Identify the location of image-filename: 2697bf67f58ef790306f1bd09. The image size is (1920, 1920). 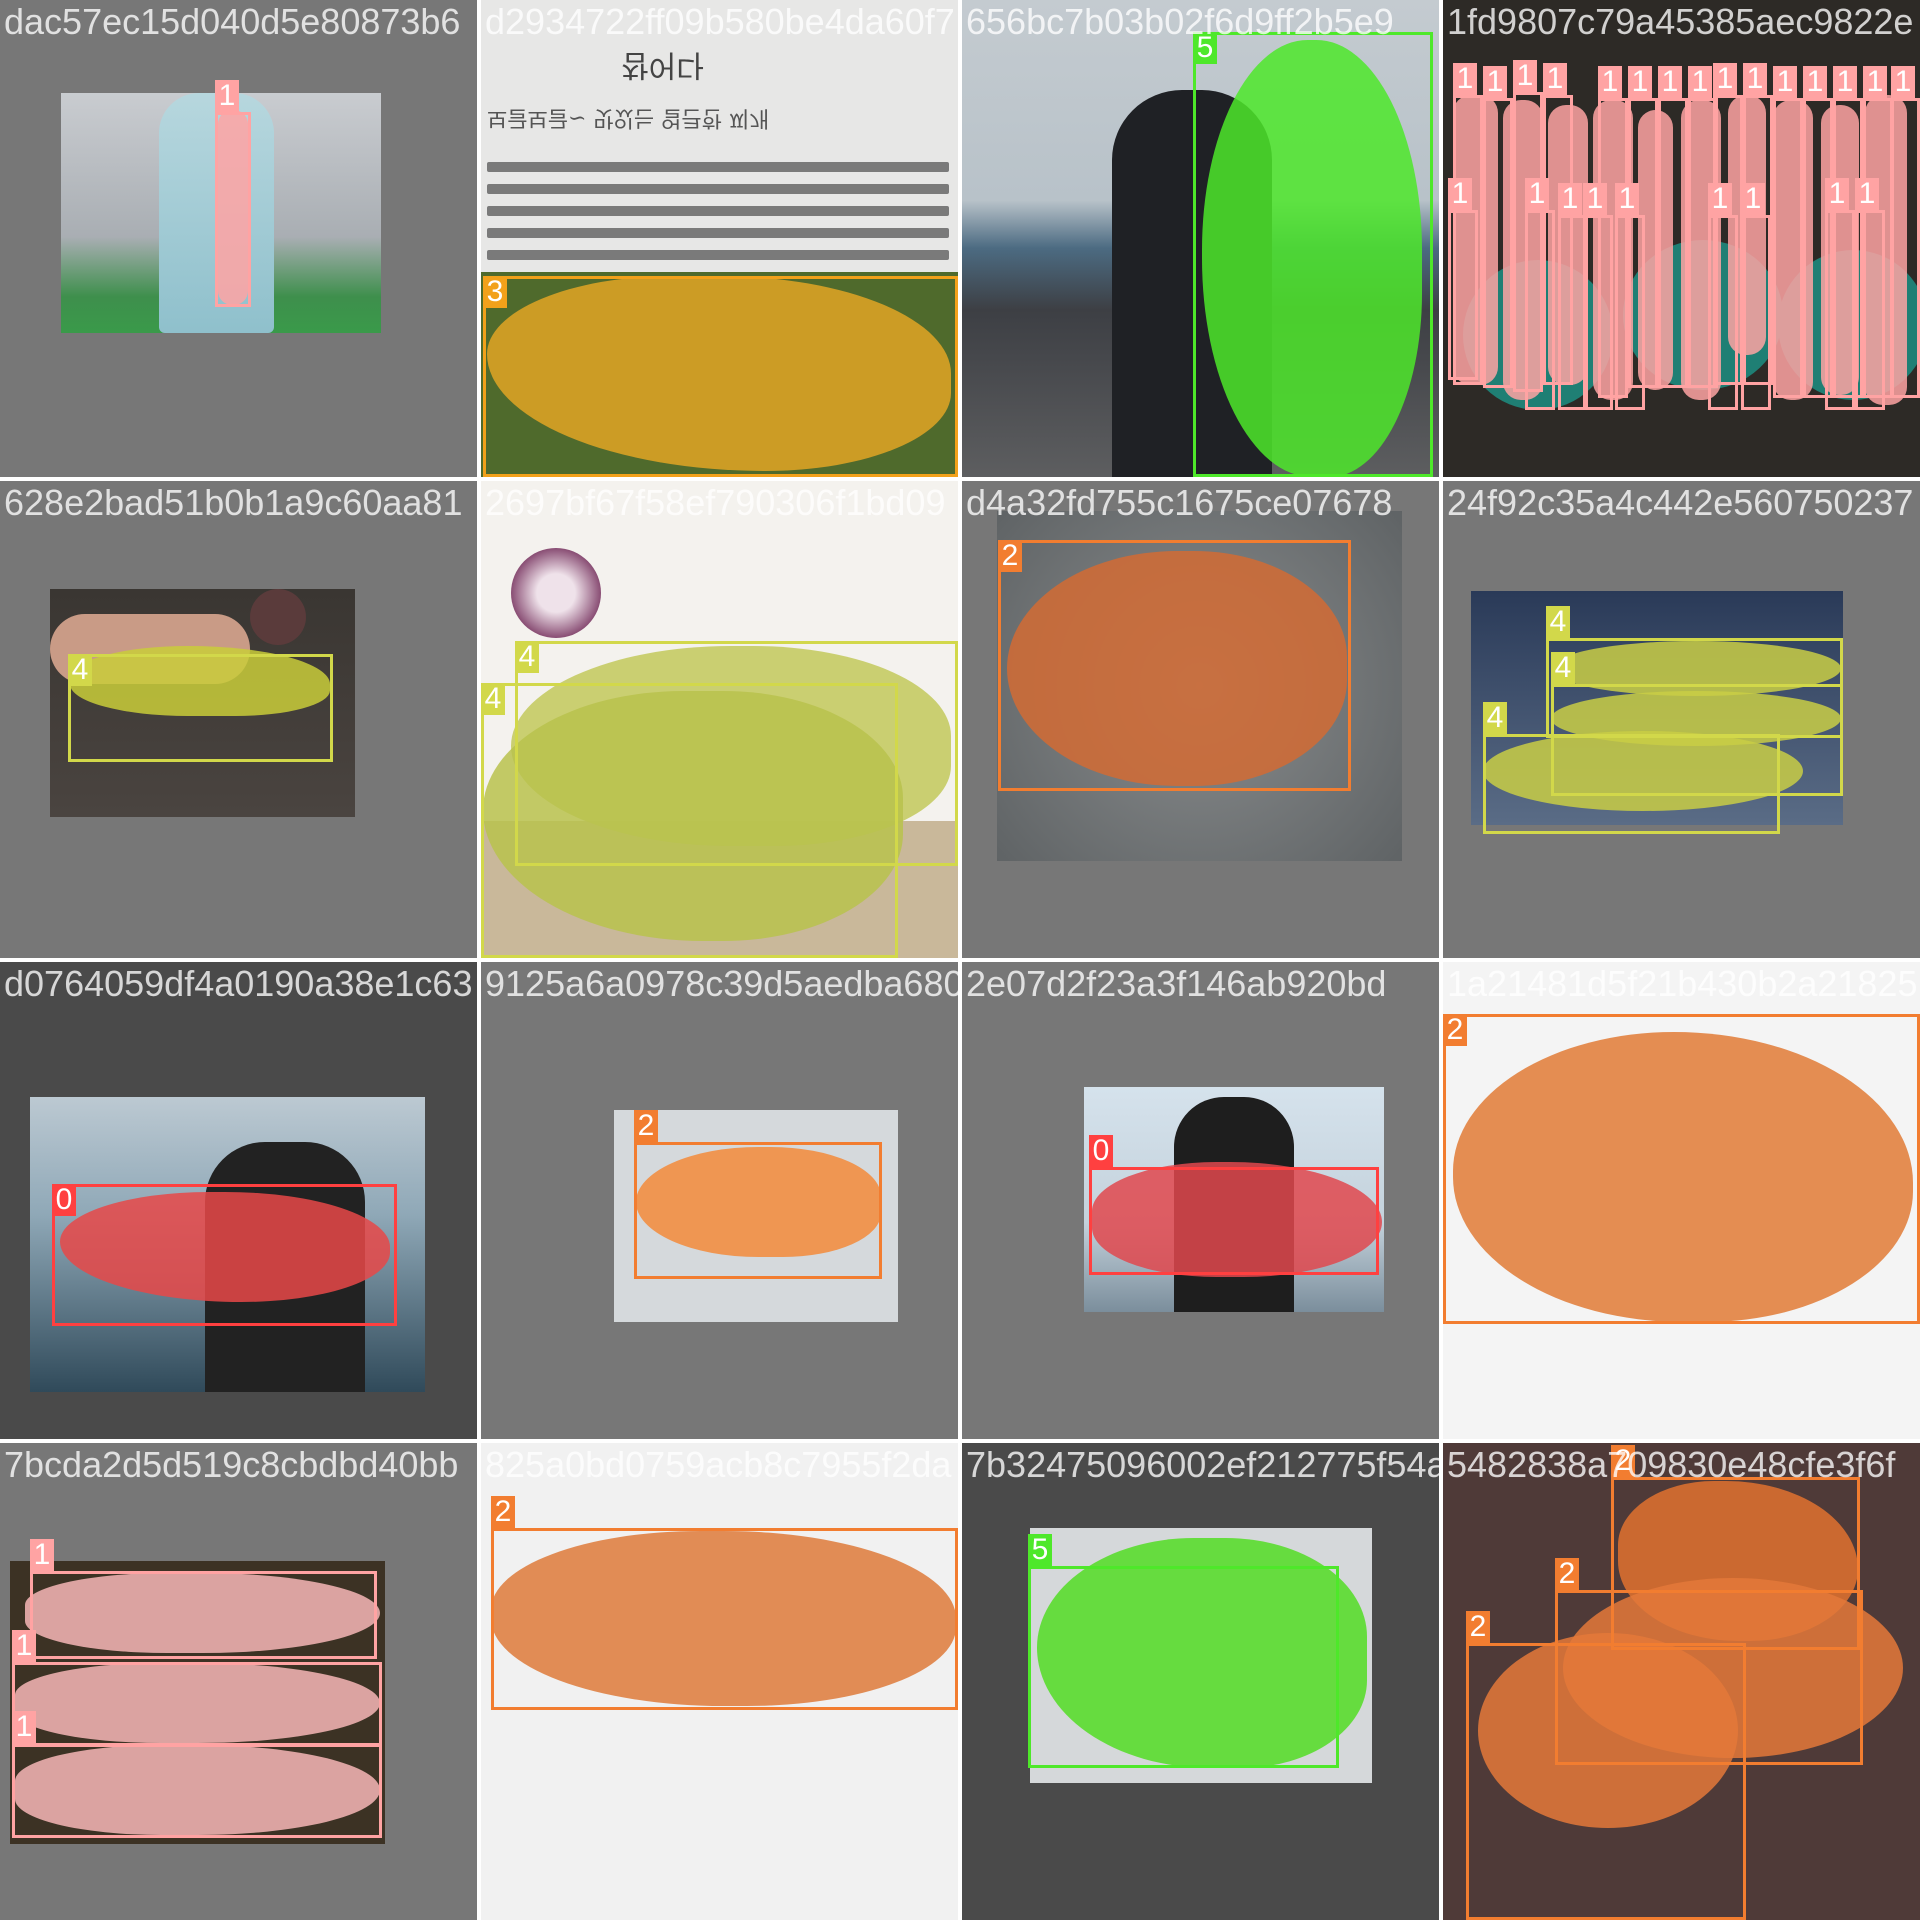
(715, 502).